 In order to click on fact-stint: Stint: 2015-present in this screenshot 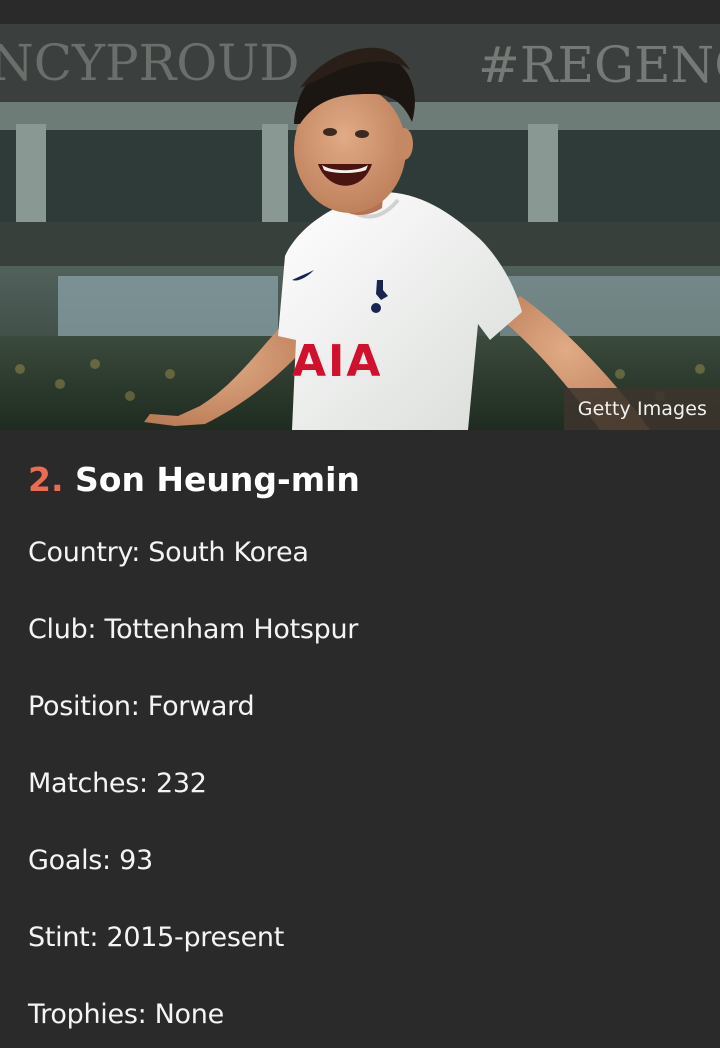, I will do `click(156, 937)`.